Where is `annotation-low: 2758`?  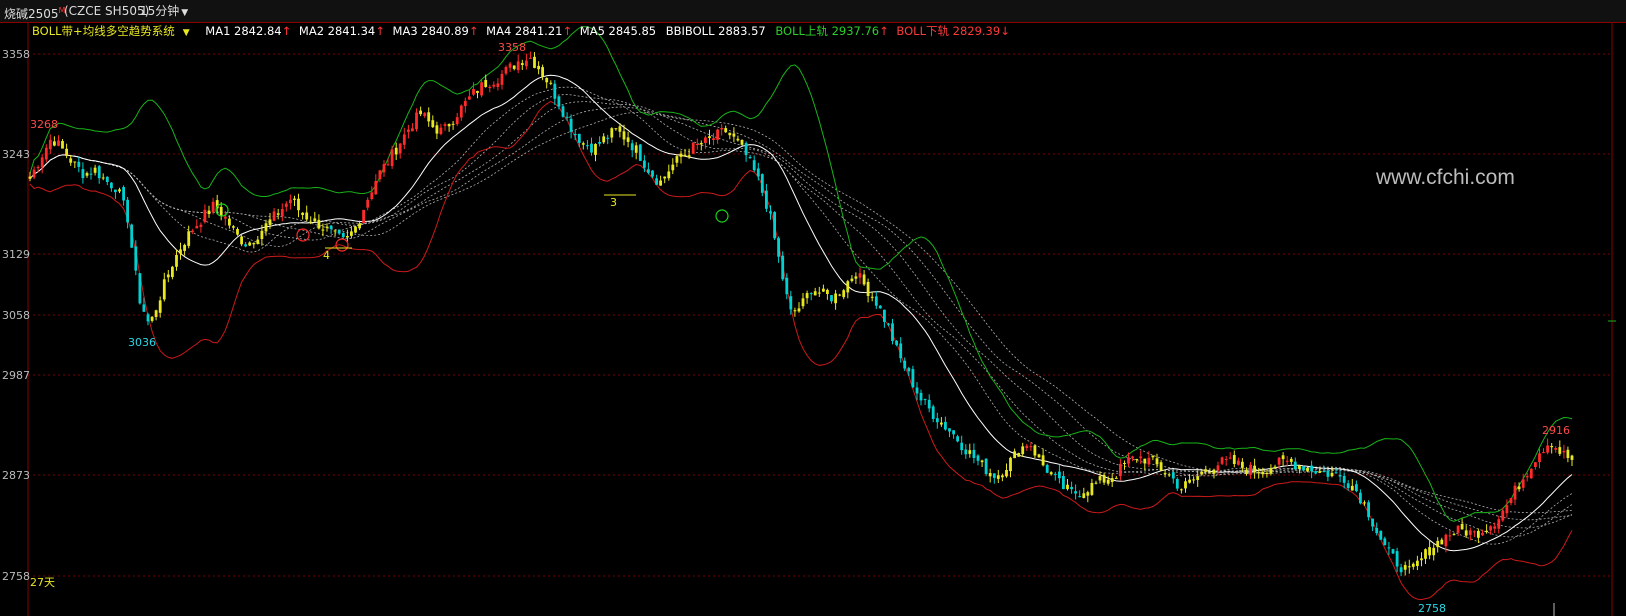 annotation-low: 2758 is located at coordinates (1432, 608).